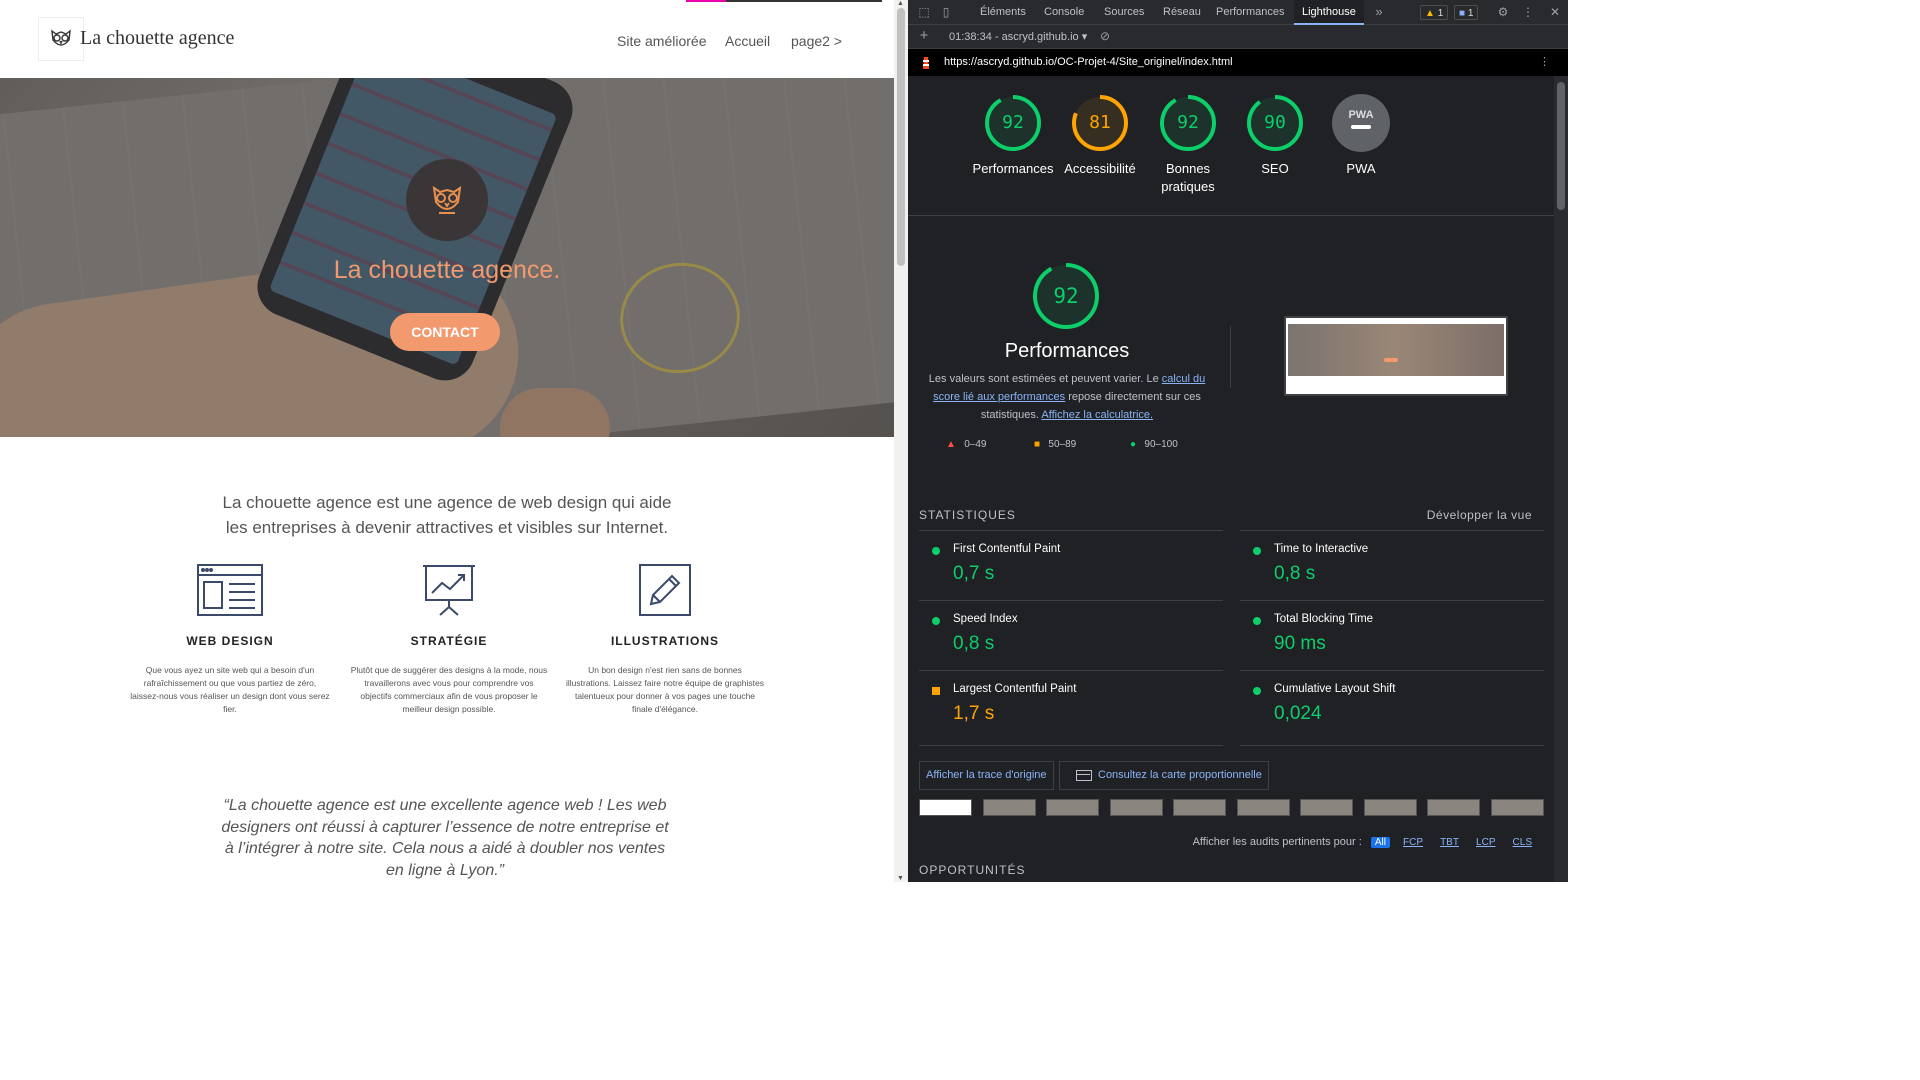 The width and height of the screenshot is (1920, 1080). Describe the element at coordinates (1555, 12) in the screenshot. I see `close-icon: ✕` at that location.